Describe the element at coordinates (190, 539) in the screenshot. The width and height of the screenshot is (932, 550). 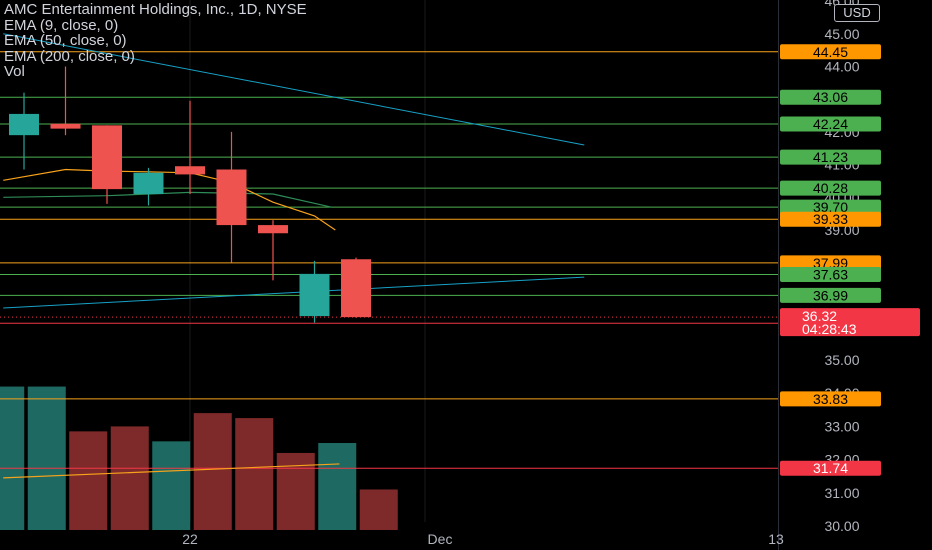
I see `x-tick-label: 22` at that location.